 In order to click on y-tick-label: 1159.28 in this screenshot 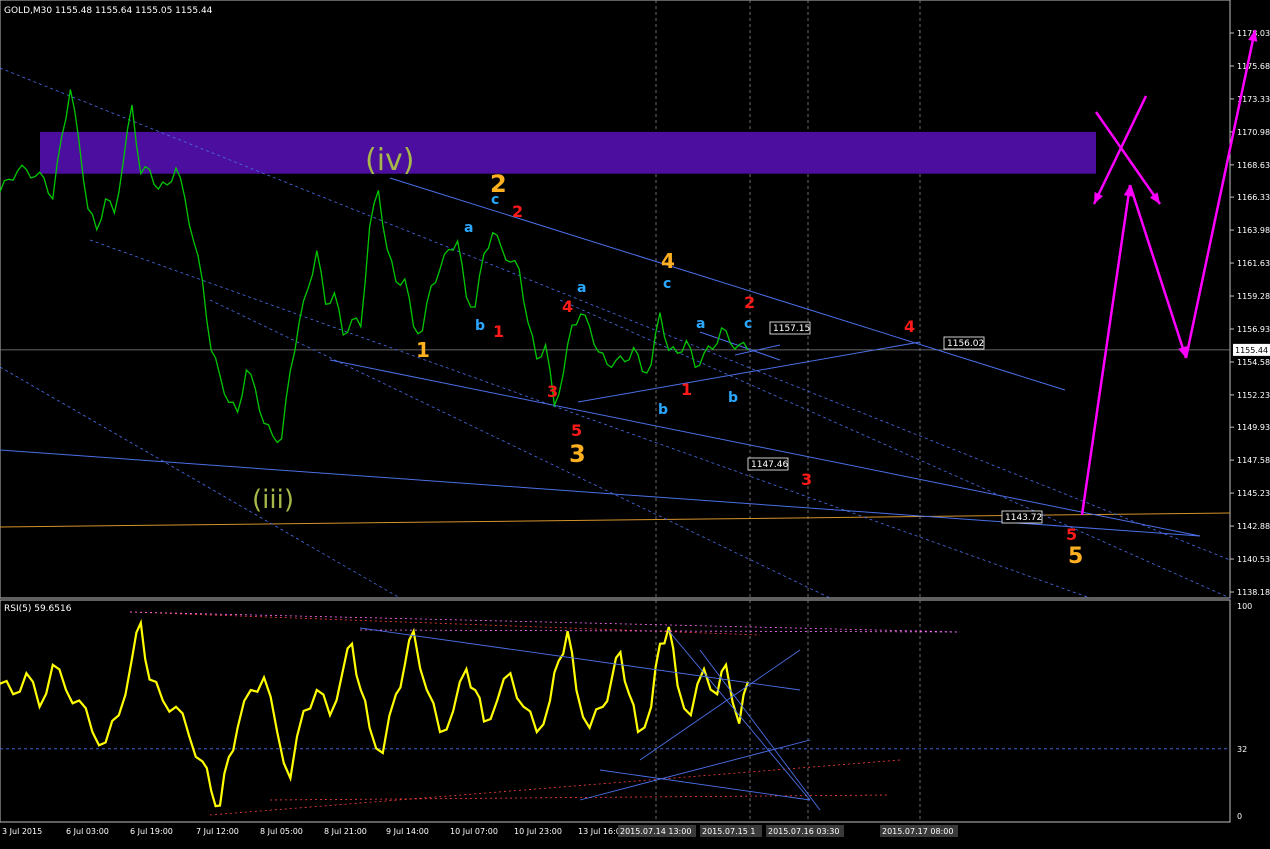, I will do `click(1253, 296)`.